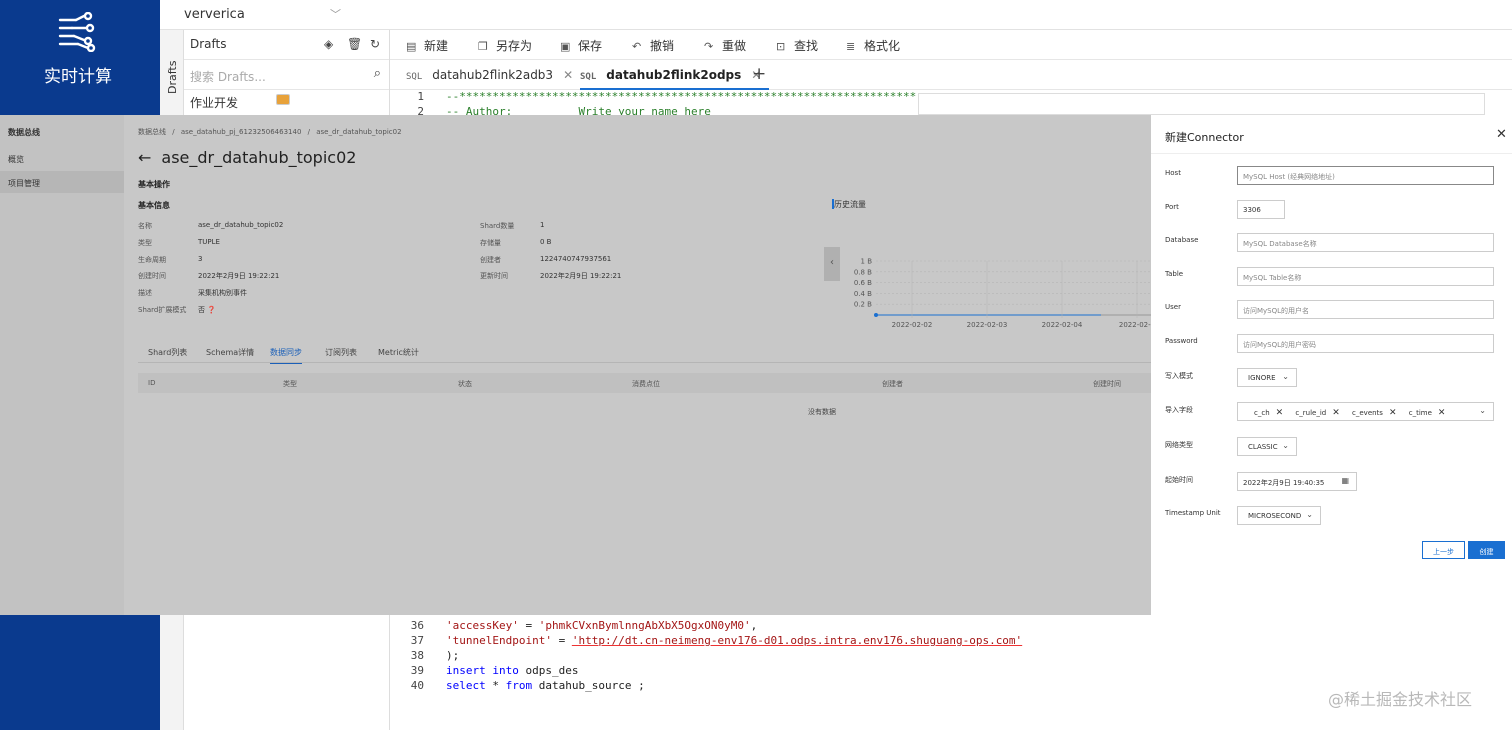 Image resolution: width=1512 pixels, height=730 pixels. I want to click on format-button: ≣ 格式化, so click(873, 45).